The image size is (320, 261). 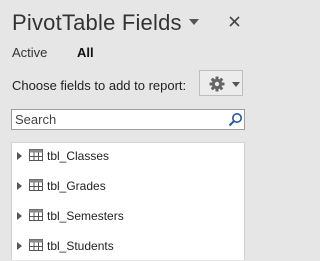 I want to click on list-item: tbl_Semesters, so click(x=128, y=217).